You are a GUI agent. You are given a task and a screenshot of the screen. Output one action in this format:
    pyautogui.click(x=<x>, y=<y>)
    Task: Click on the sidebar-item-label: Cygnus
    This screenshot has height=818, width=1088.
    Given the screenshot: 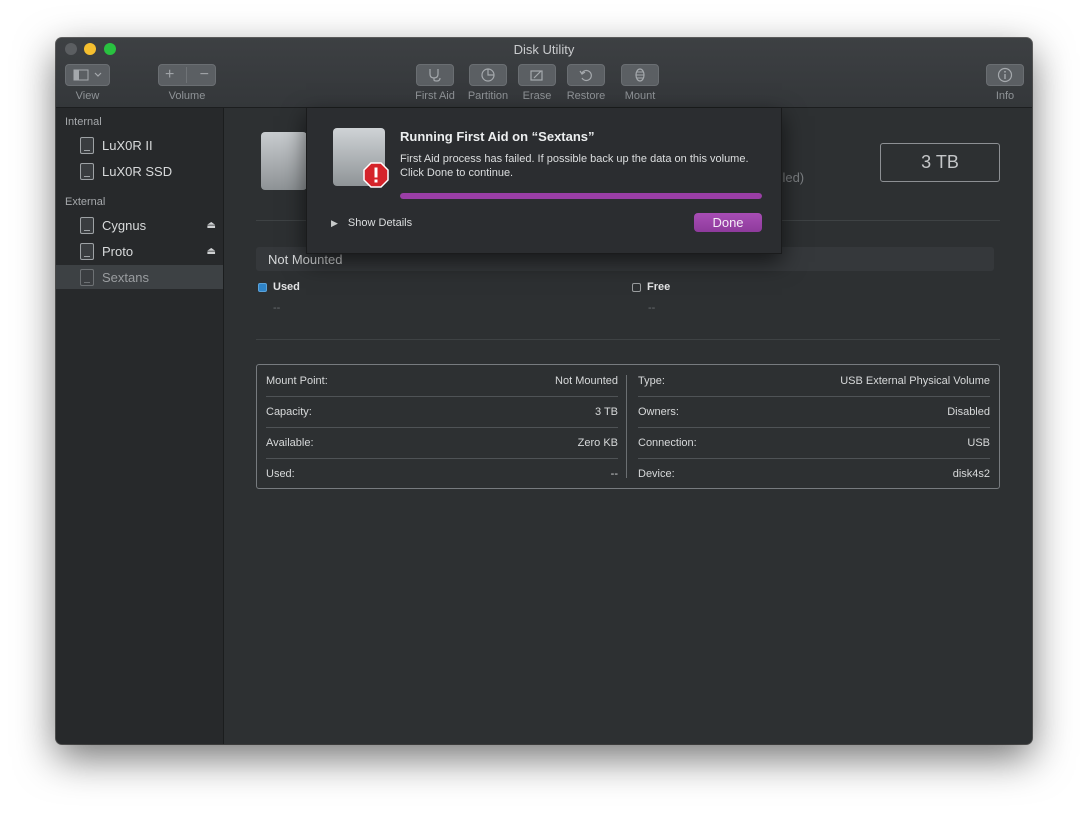 What is the action you would take?
    pyautogui.click(x=124, y=225)
    